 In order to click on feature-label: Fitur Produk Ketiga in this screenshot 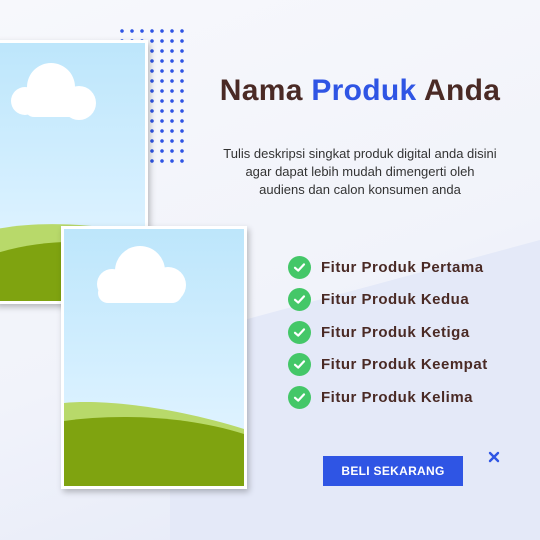, I will do `click(395, 332)`.